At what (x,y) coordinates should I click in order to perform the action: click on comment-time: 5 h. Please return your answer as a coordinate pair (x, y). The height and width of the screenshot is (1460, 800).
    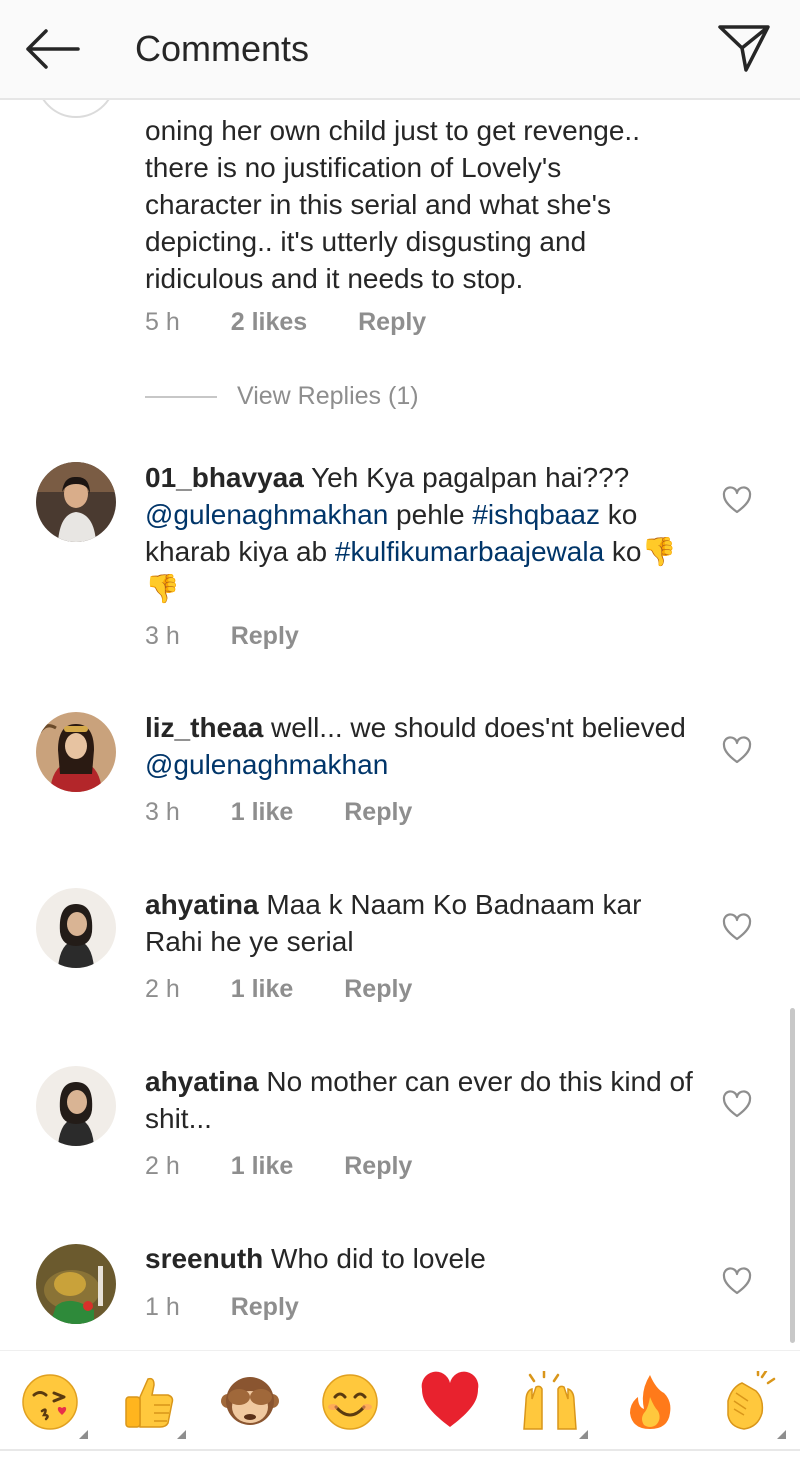
    Looking at the image, I should click on (162, 322).